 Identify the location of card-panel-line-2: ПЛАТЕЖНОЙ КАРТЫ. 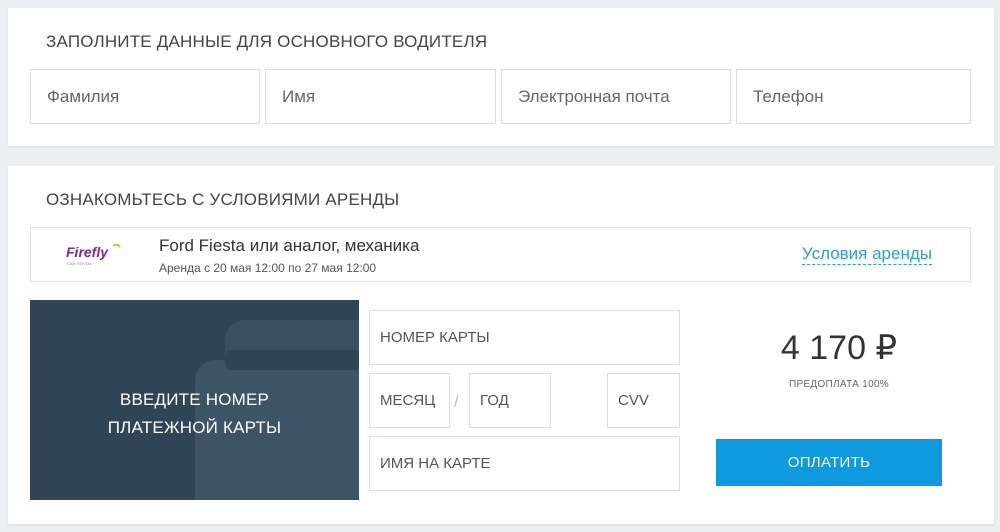
(194, 427).